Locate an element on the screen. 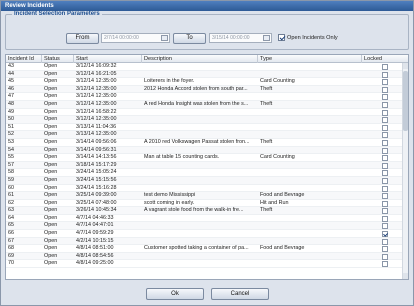 The height and width of the screenshot is (306, 414). table-row: 51 Open 3/13/14 11:04:36 is located at coordinates (204, 128).